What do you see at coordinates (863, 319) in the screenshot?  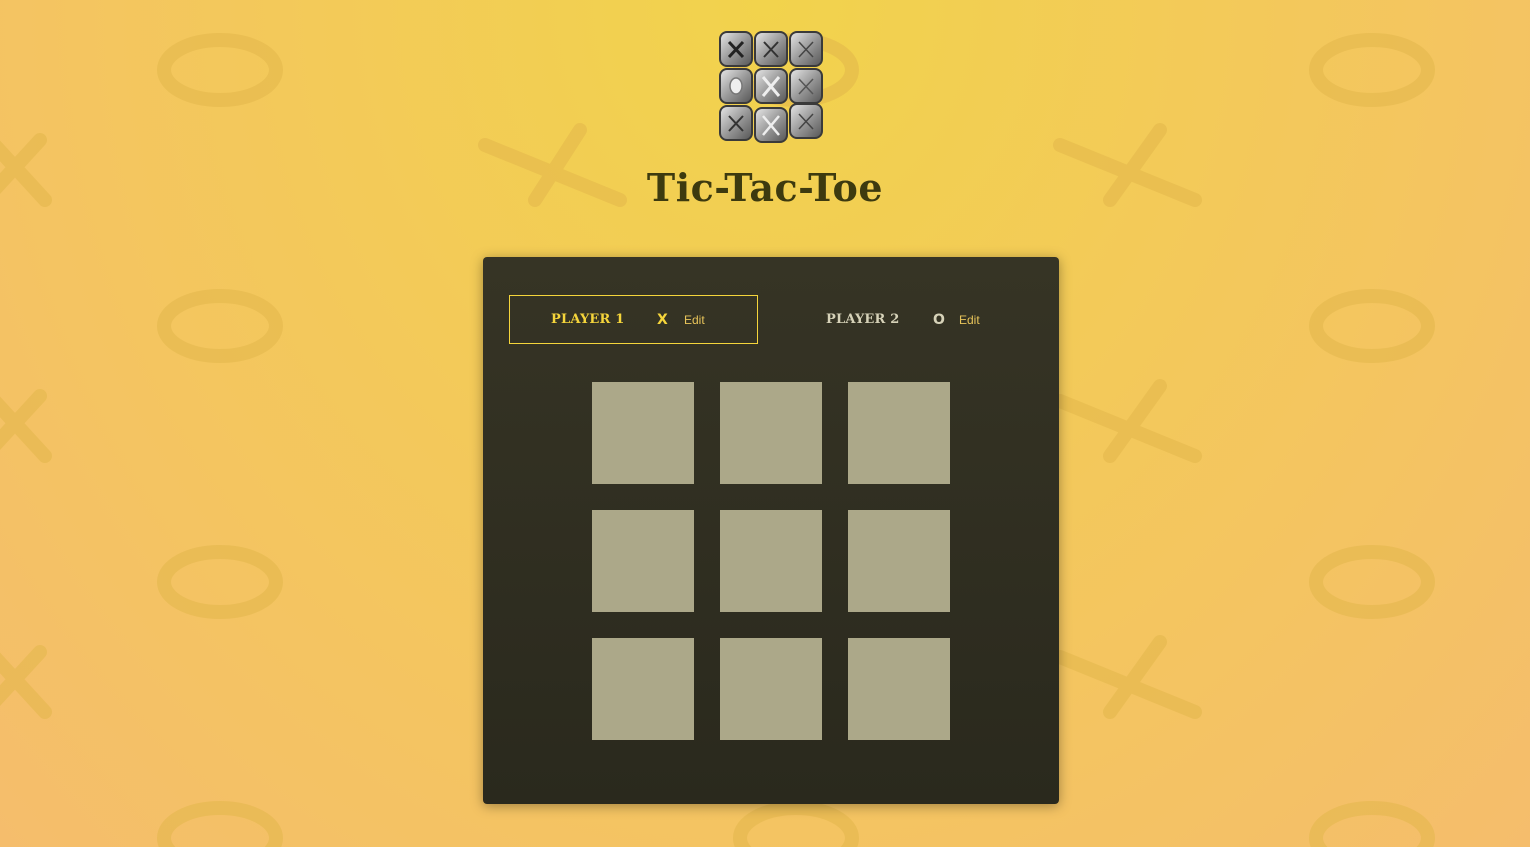 I see `player-2-name: PLAYER 2` at bounding box center [863, 319].